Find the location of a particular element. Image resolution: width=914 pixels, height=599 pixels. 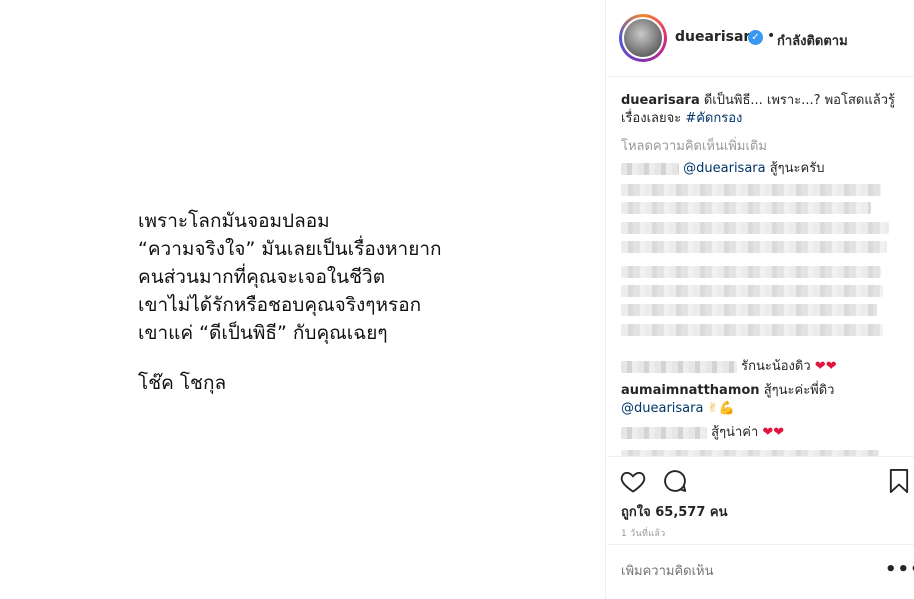

flex-emoji-icon: ✌💪 is located at coordinates (721, 408).